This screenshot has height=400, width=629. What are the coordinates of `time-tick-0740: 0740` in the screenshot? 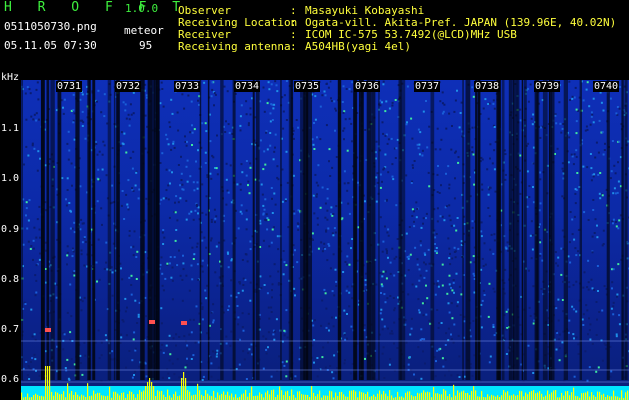 It's located at (606, 86).